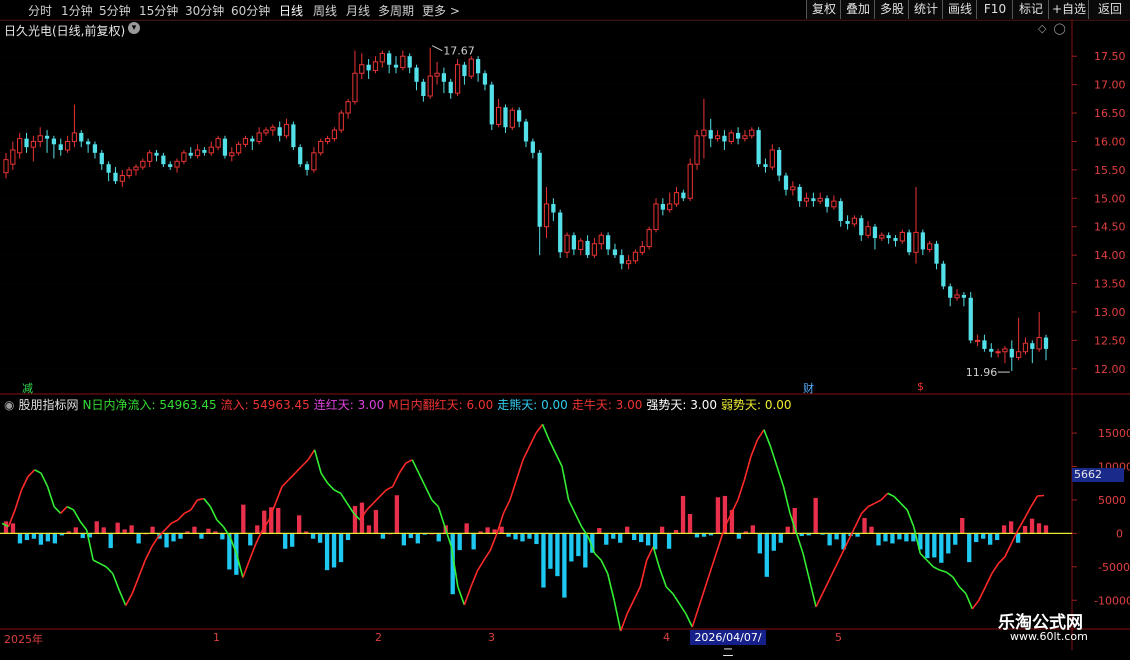  I want to click on main-ytick-label-11: 12.00, so click(1110, 369).